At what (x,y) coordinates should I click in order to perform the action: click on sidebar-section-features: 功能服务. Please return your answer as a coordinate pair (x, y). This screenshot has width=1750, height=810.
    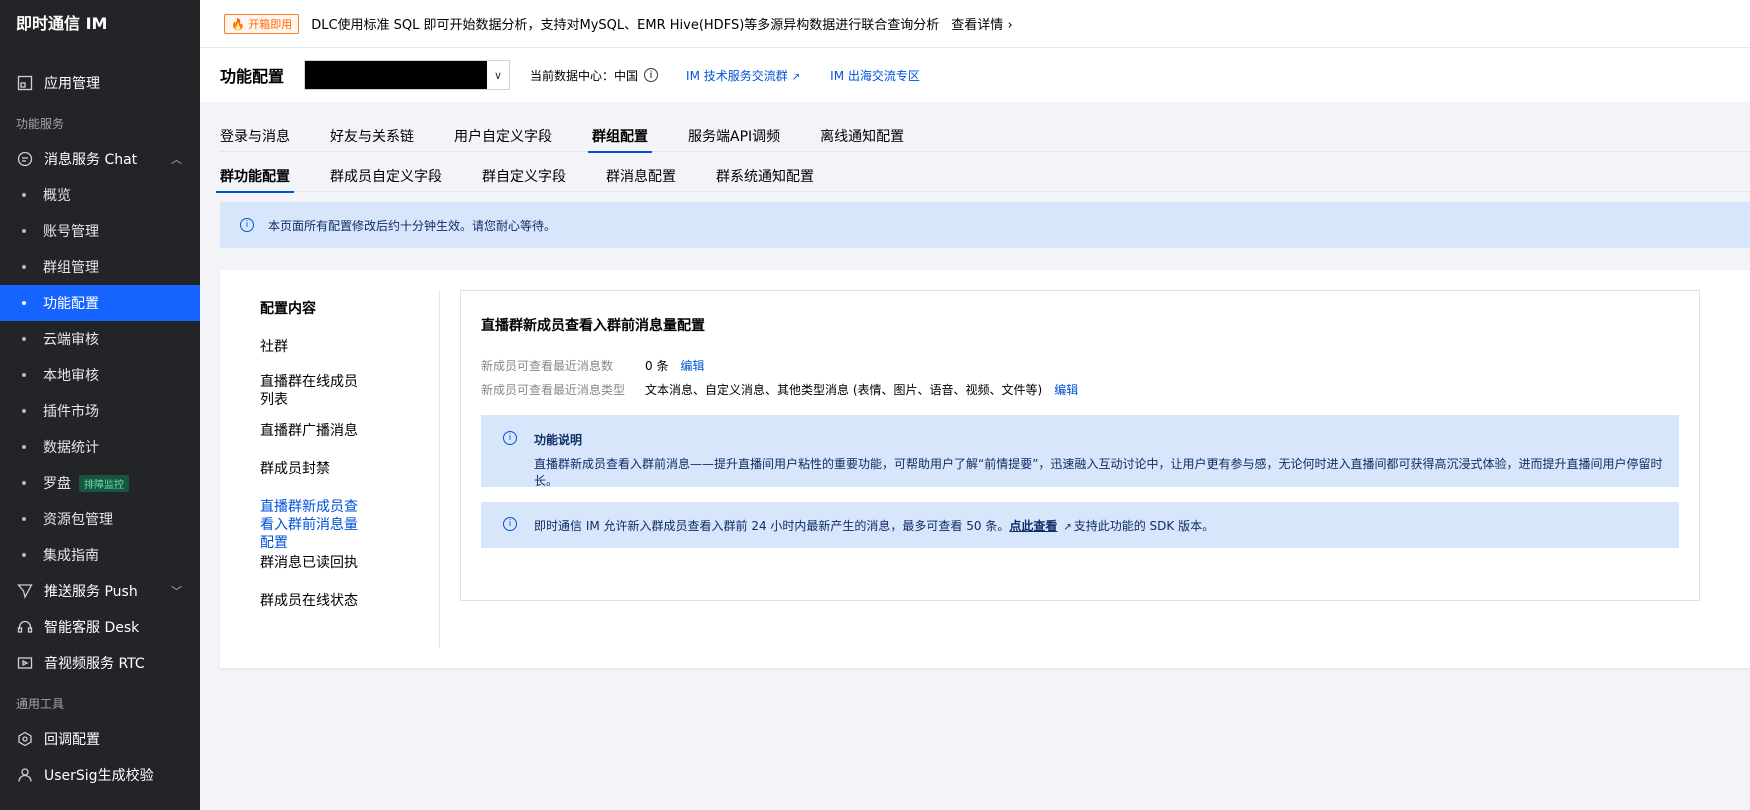
    Looking at the image, I should click on (40, 124).